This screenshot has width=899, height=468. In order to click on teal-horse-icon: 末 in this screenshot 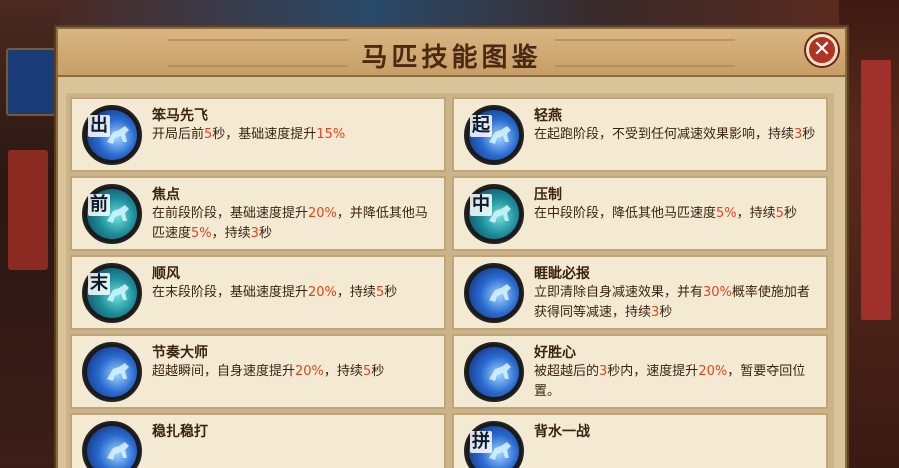, I will do `click(112, 293)`.